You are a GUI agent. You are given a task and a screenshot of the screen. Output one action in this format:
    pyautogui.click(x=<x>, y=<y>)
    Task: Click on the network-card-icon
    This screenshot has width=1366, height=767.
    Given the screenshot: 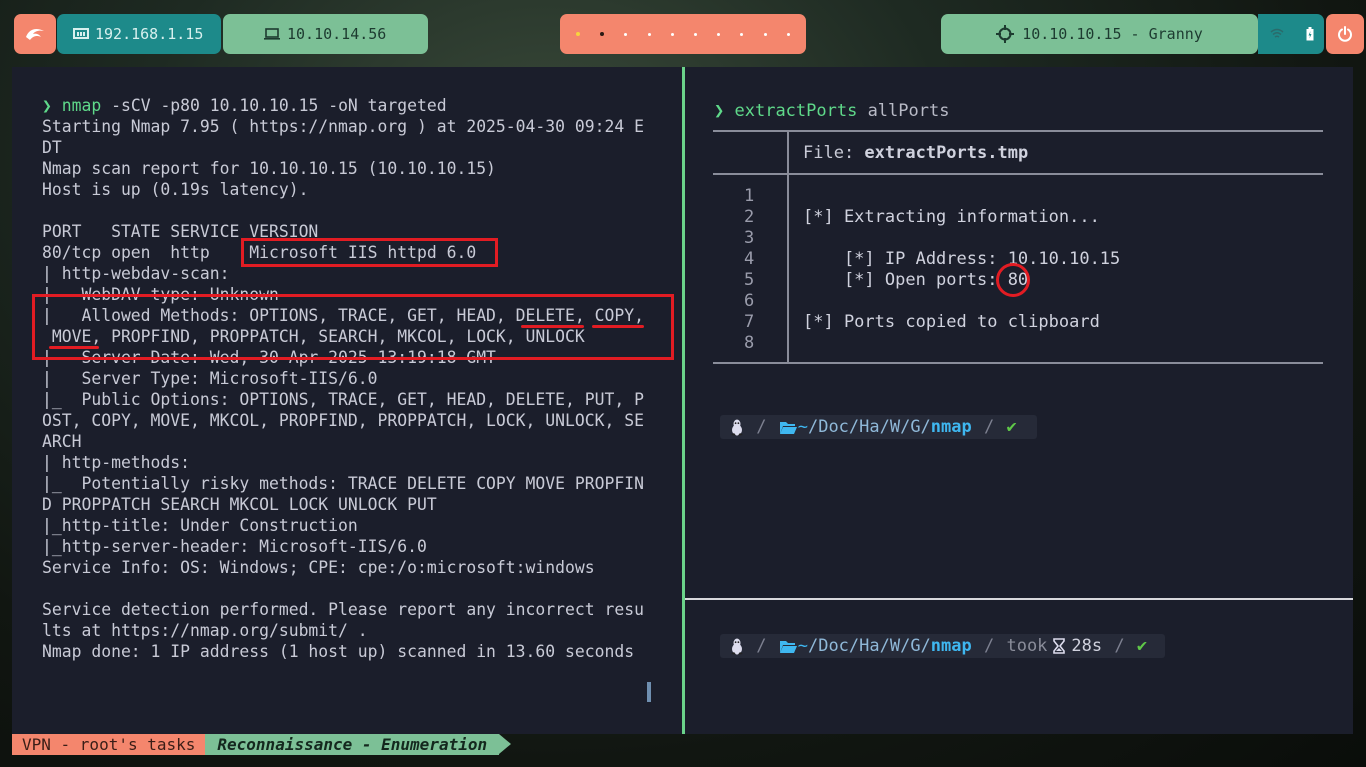 What is the action you would take?
    pyautogui.click(x=81, y=33)
    